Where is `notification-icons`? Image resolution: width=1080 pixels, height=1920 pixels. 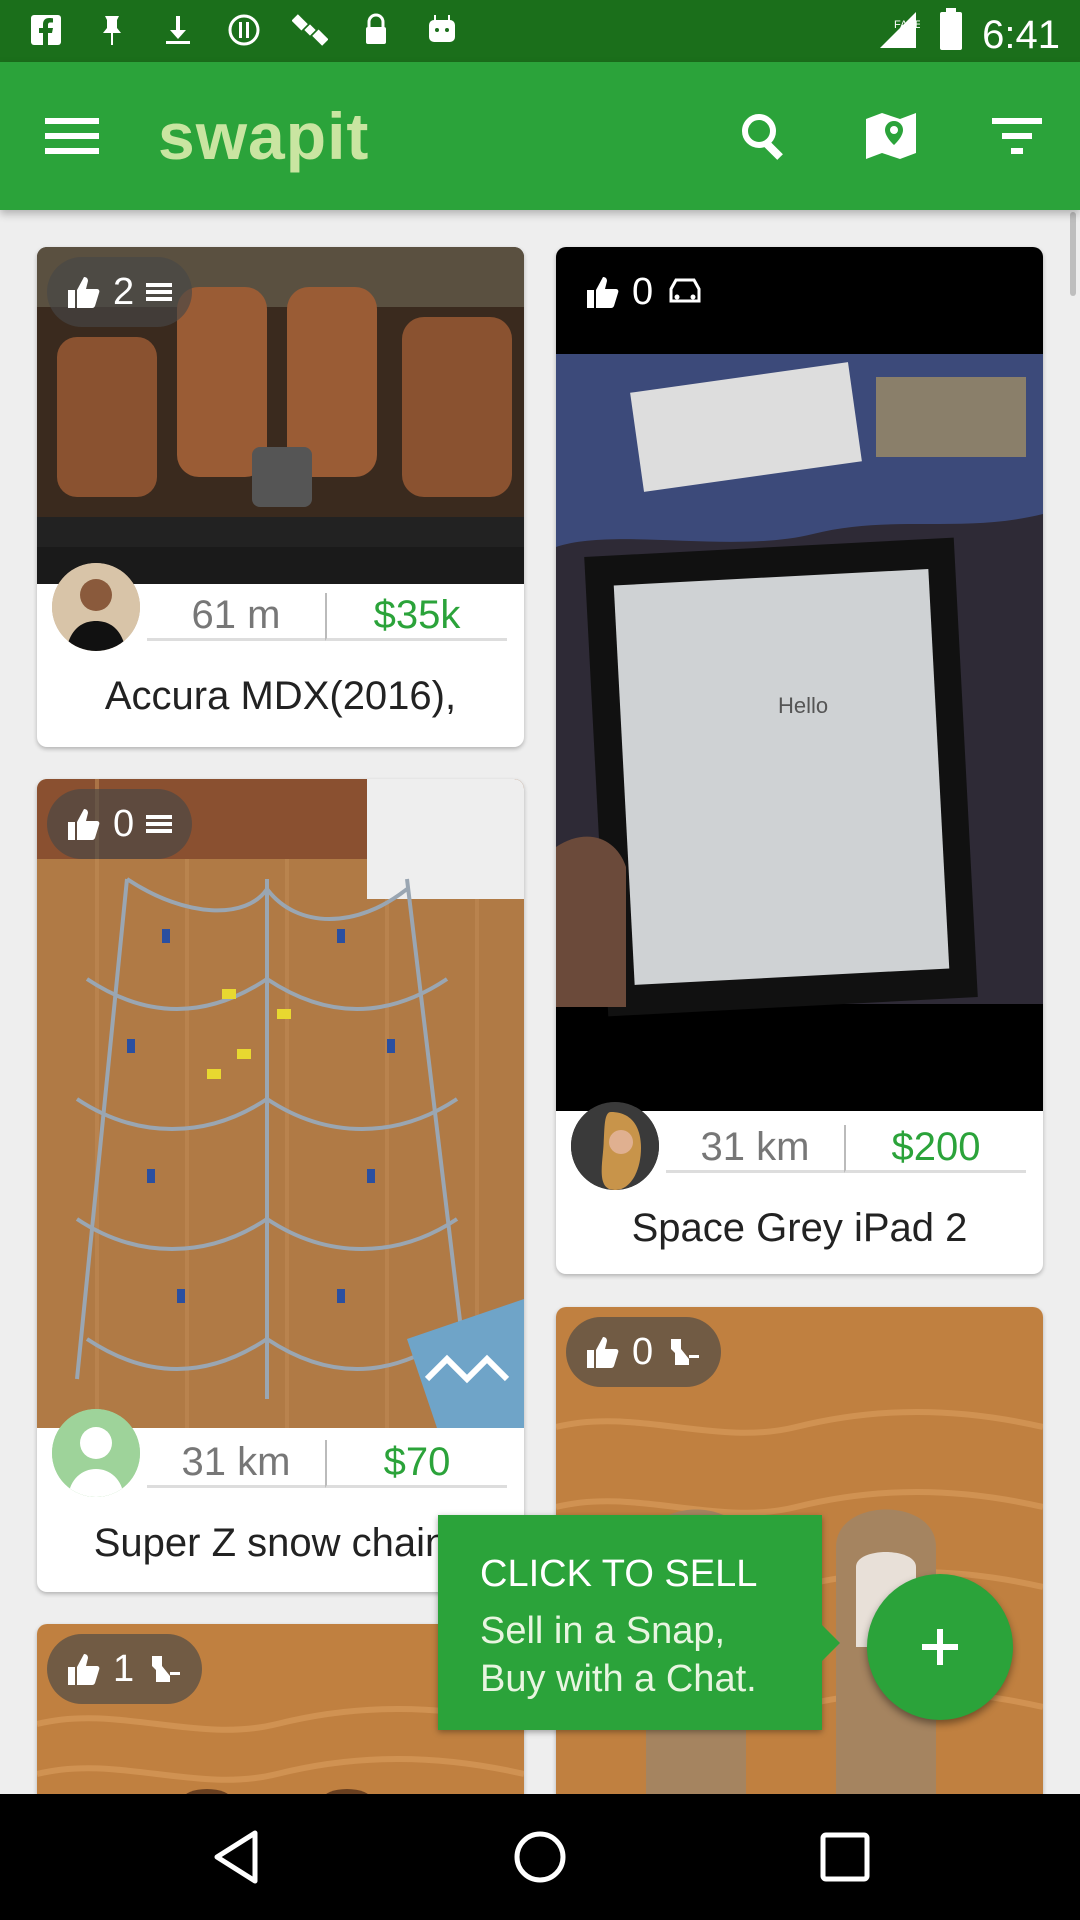
notification-icons is located at coordinates (244, 30).